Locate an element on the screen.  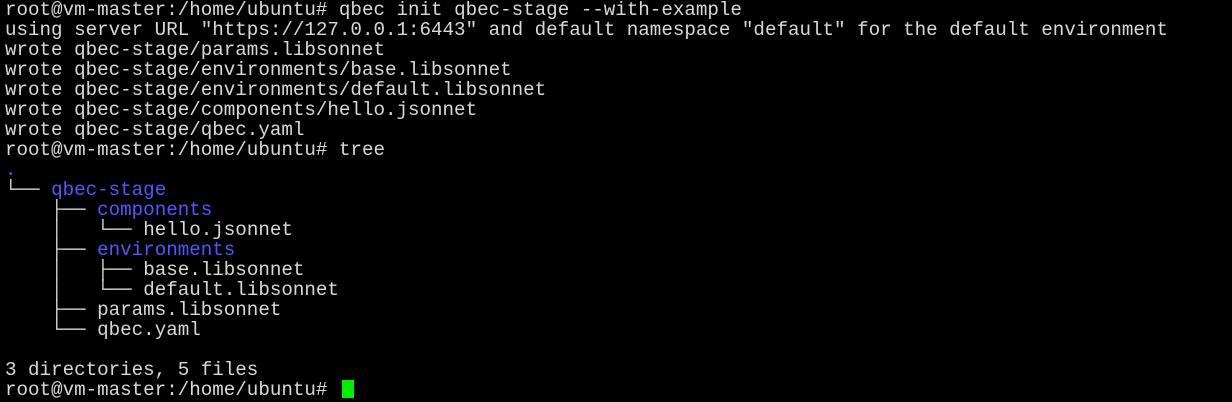
terminal-input-line: root@vm-master:/home/ubuntu# is located at coordinates (618, 390).